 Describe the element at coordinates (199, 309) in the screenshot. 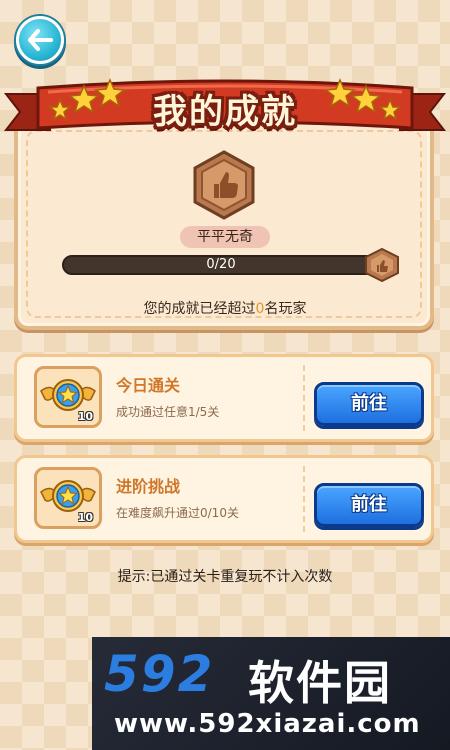

I see `rank-prefix: 您的成就已经超过` at that location.